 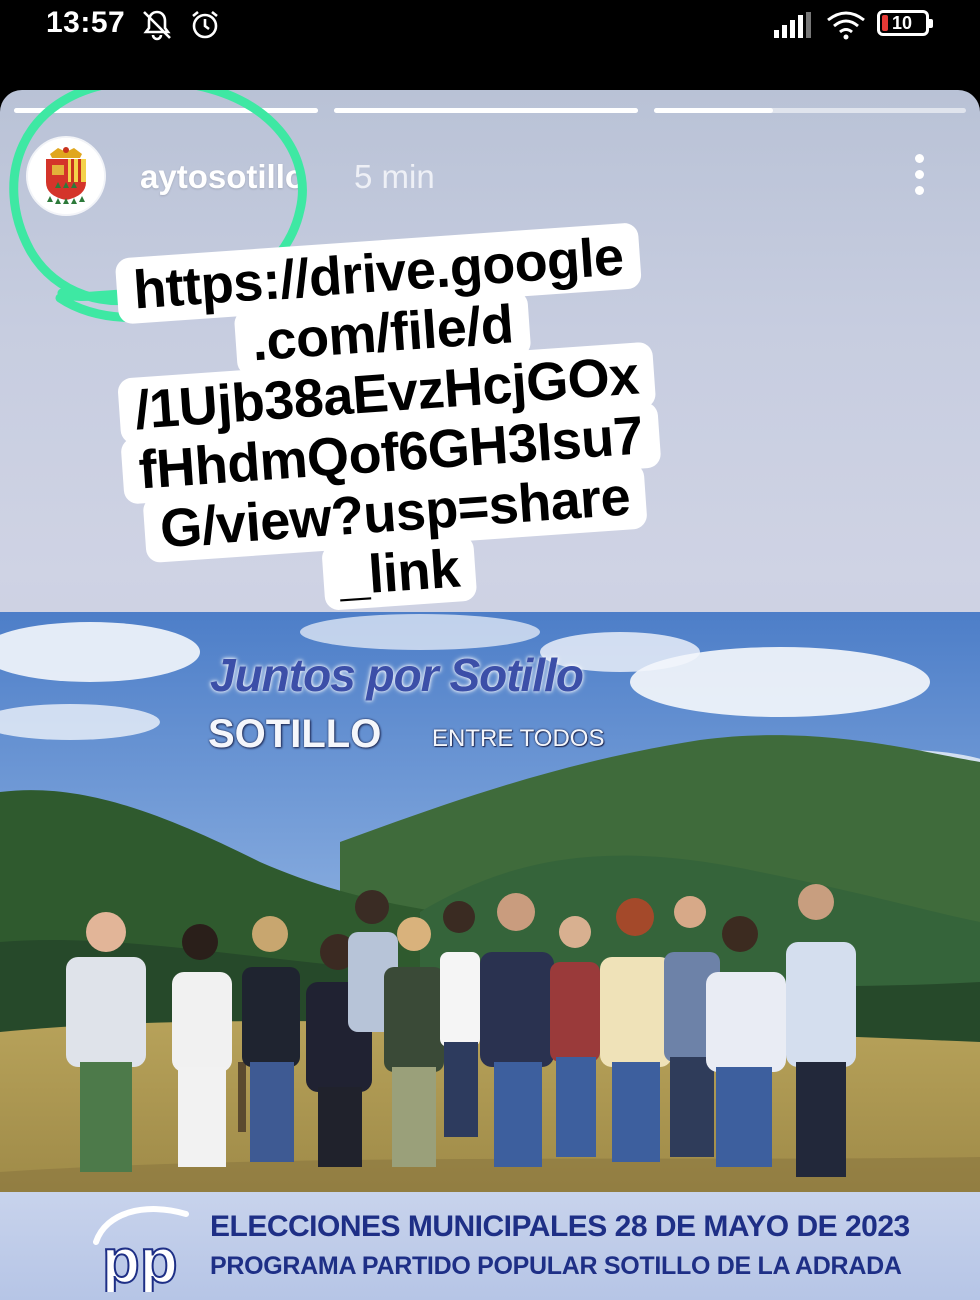 I want to click on link-line: _link, so click(x=399, y=572).